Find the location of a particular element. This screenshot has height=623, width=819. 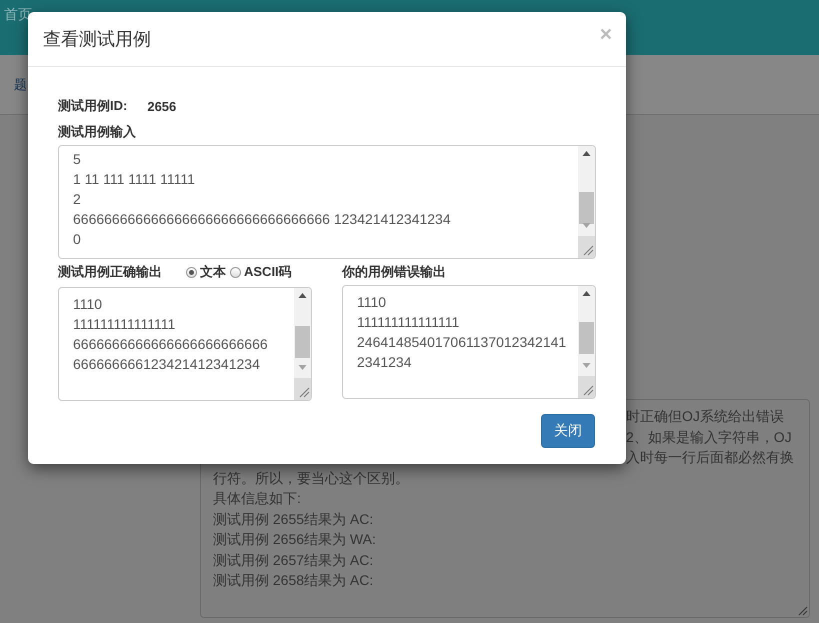

text-line: 246414854017061137012342141 is located at coordinates (461, 342).